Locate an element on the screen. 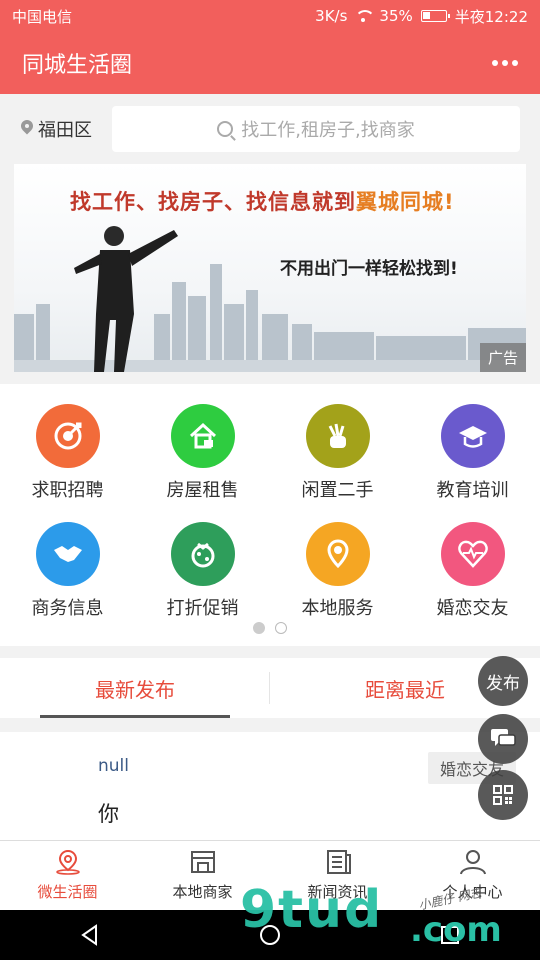  category-label: 商务信息 is located at coordinates (67, 608).